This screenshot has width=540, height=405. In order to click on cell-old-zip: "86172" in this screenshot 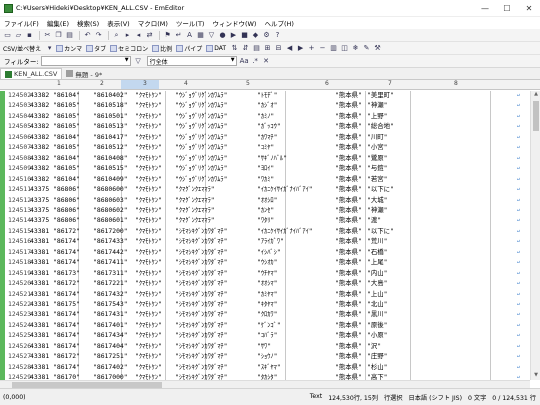, I will do `click(66, 284)`.